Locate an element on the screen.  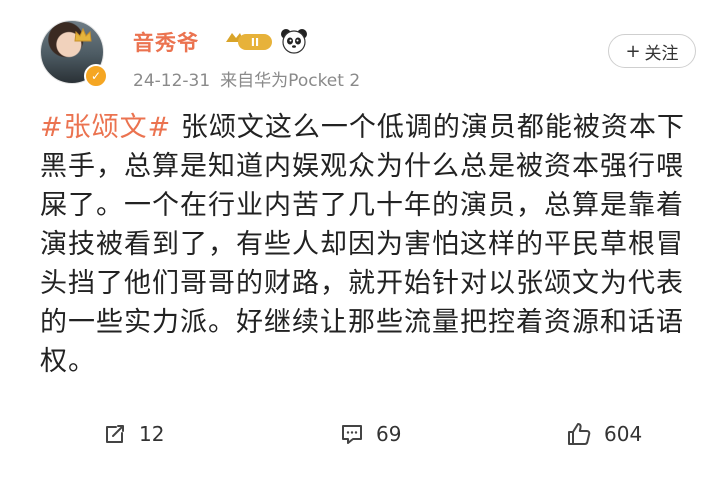
repost-icon is located at coordinates (115, 434).